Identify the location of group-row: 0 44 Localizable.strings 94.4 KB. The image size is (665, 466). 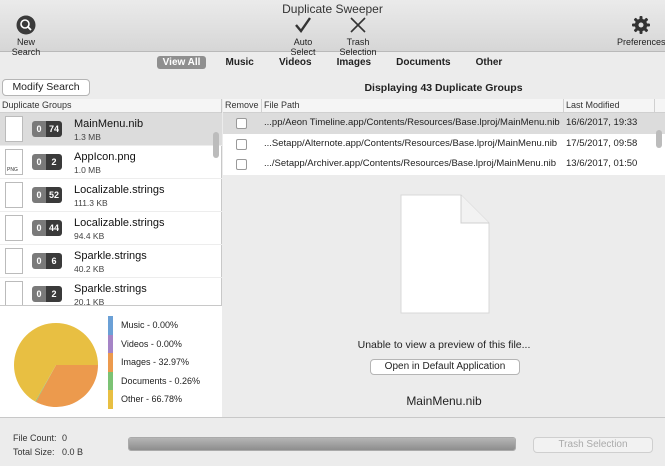
(111, 228).